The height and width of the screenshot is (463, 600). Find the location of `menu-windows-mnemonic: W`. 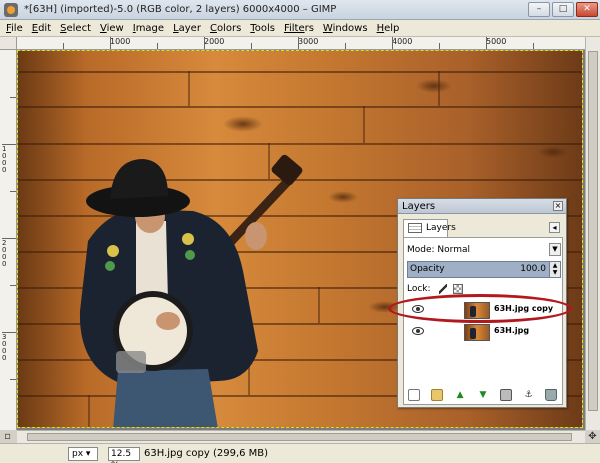

menu-windows-mnemonic: W is located at coordinates (327, 28).